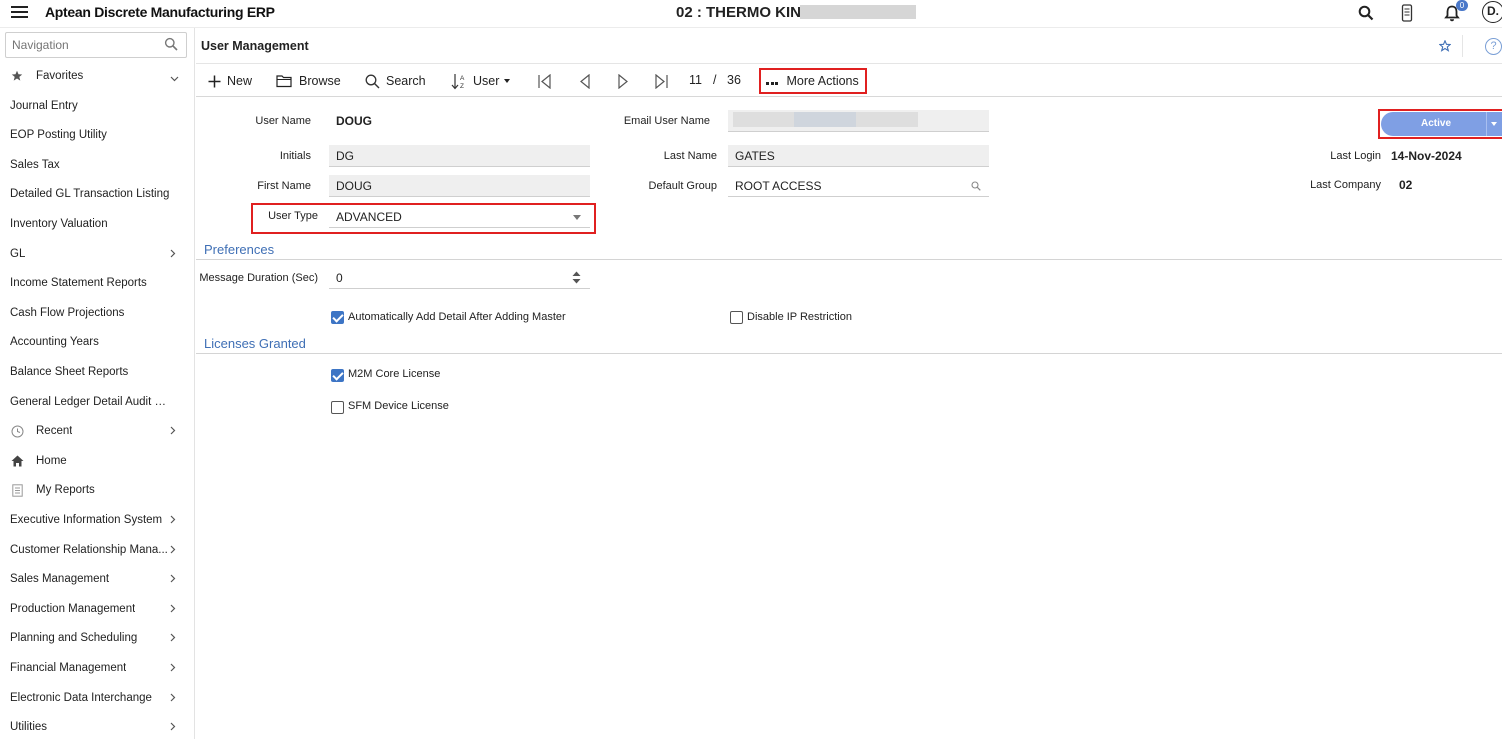  I want to click on sidebar-item-income-statement-reports: Income Statement Reports, so click(97, 283).